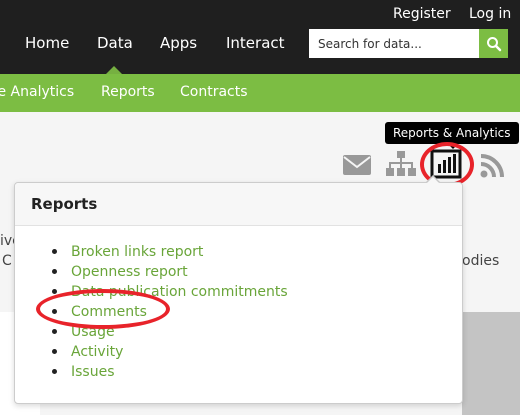  I want to click on subnav-contracts: Contracts, so click(214, 92).